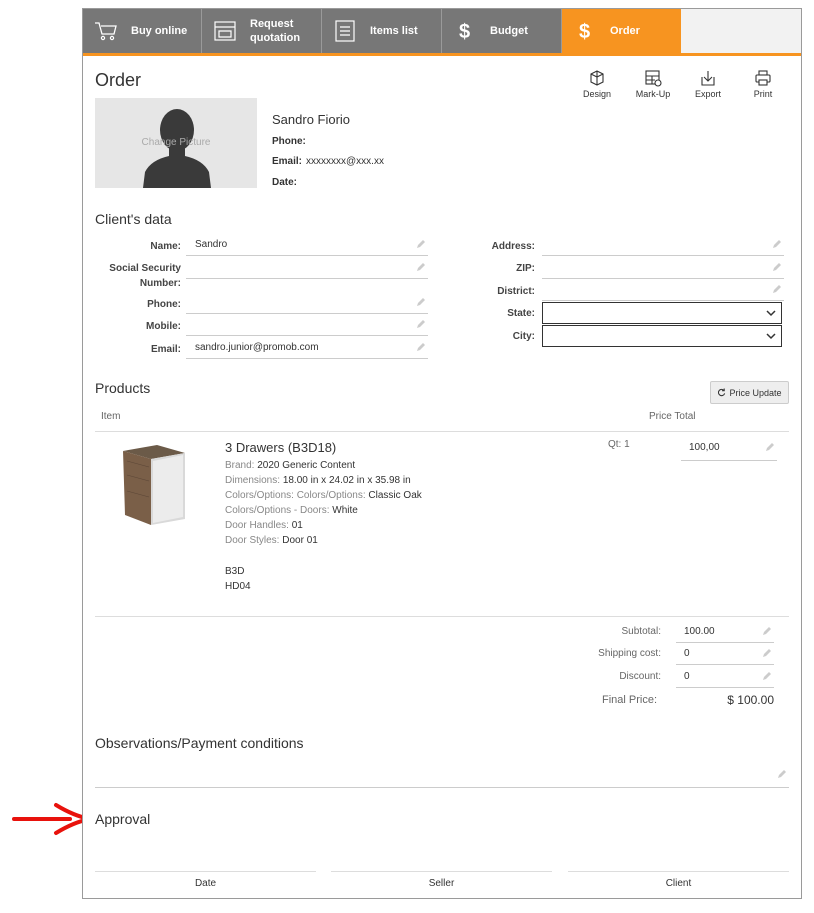 The height and width of the screenshot is (913, 814). I want to click on design-button: Design, so click(597, 84).